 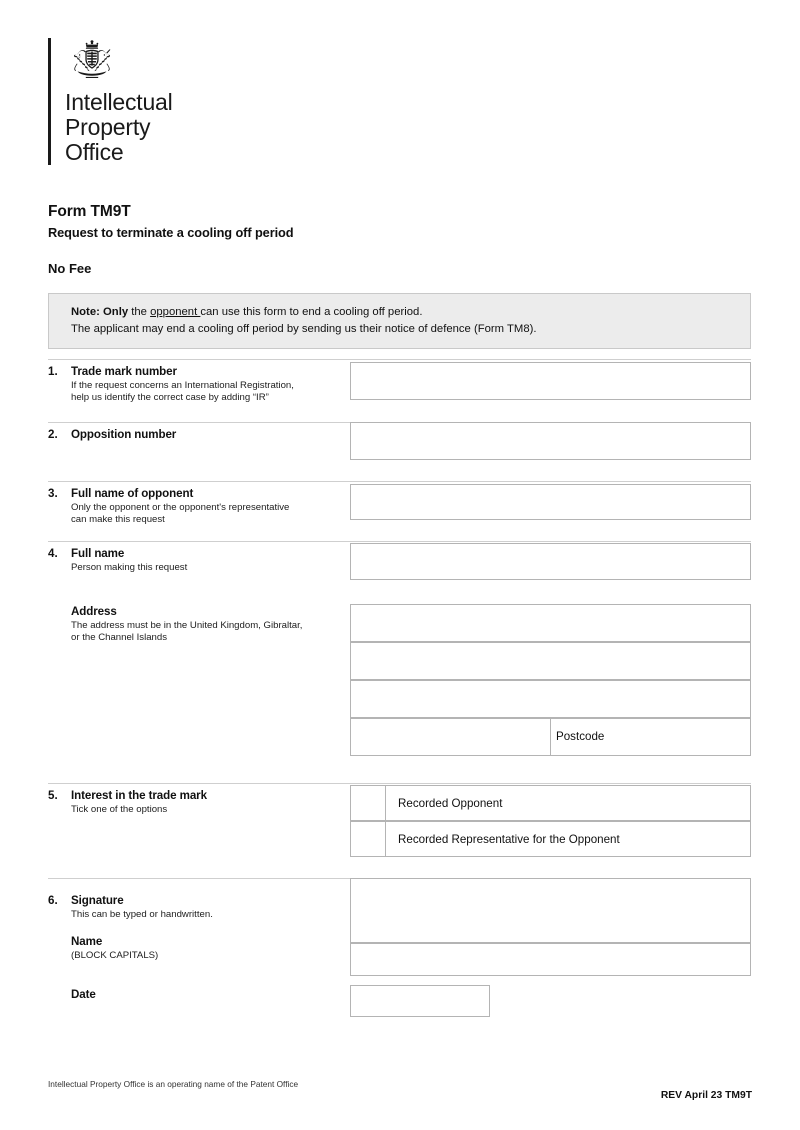 What do you see at coordinates (92, 59) in the screenshot?
I see `royal-coat-of-arms-icon` at bounding box center [92, 59].